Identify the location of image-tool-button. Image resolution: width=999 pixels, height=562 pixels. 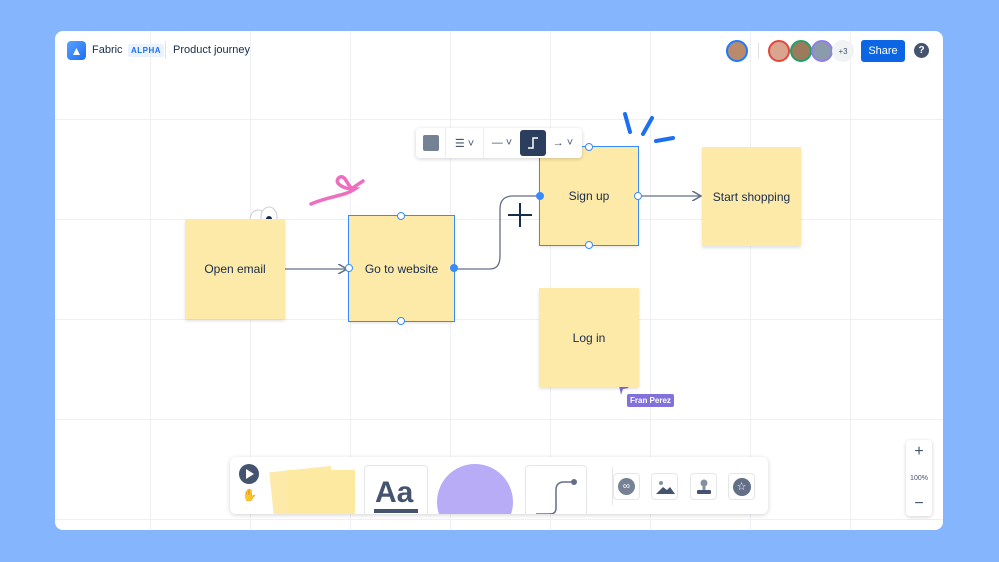
(664, 486).